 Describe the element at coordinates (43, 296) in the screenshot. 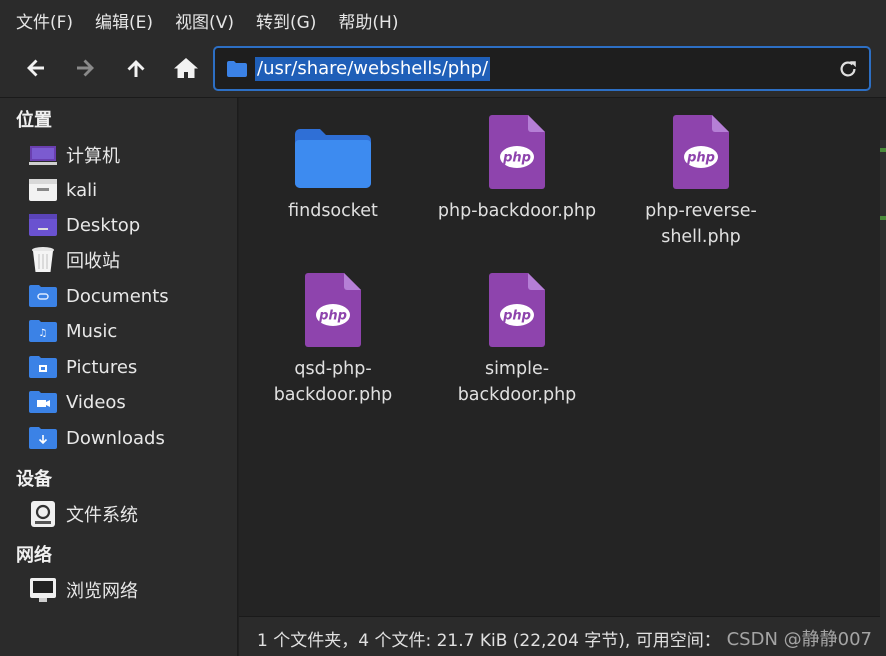

I see `documents-folder-icon` at that location.